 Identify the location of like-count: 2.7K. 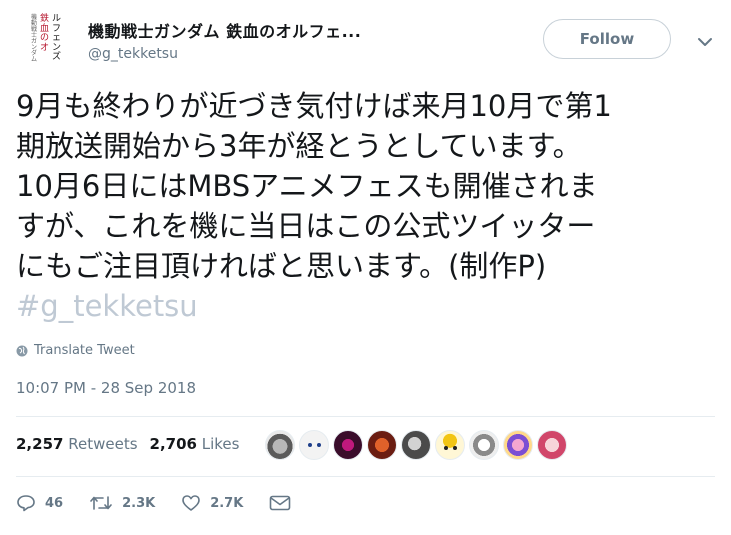
(227, 503).